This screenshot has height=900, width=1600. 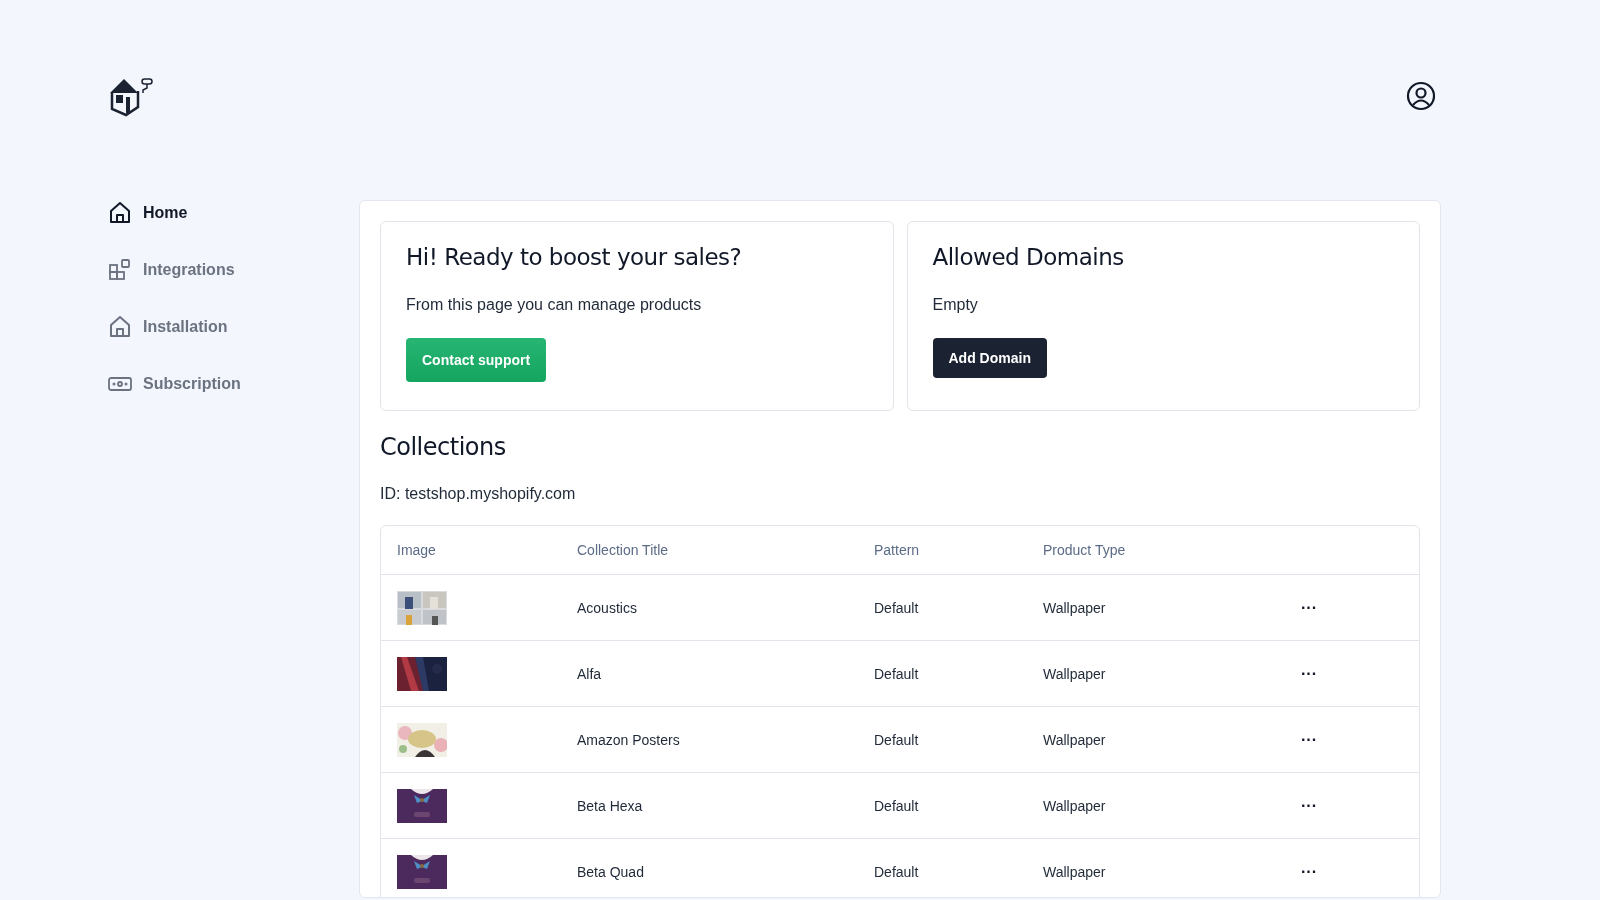 I want to click on add-domain-button: Add Domain, so click(x=989, y=358).